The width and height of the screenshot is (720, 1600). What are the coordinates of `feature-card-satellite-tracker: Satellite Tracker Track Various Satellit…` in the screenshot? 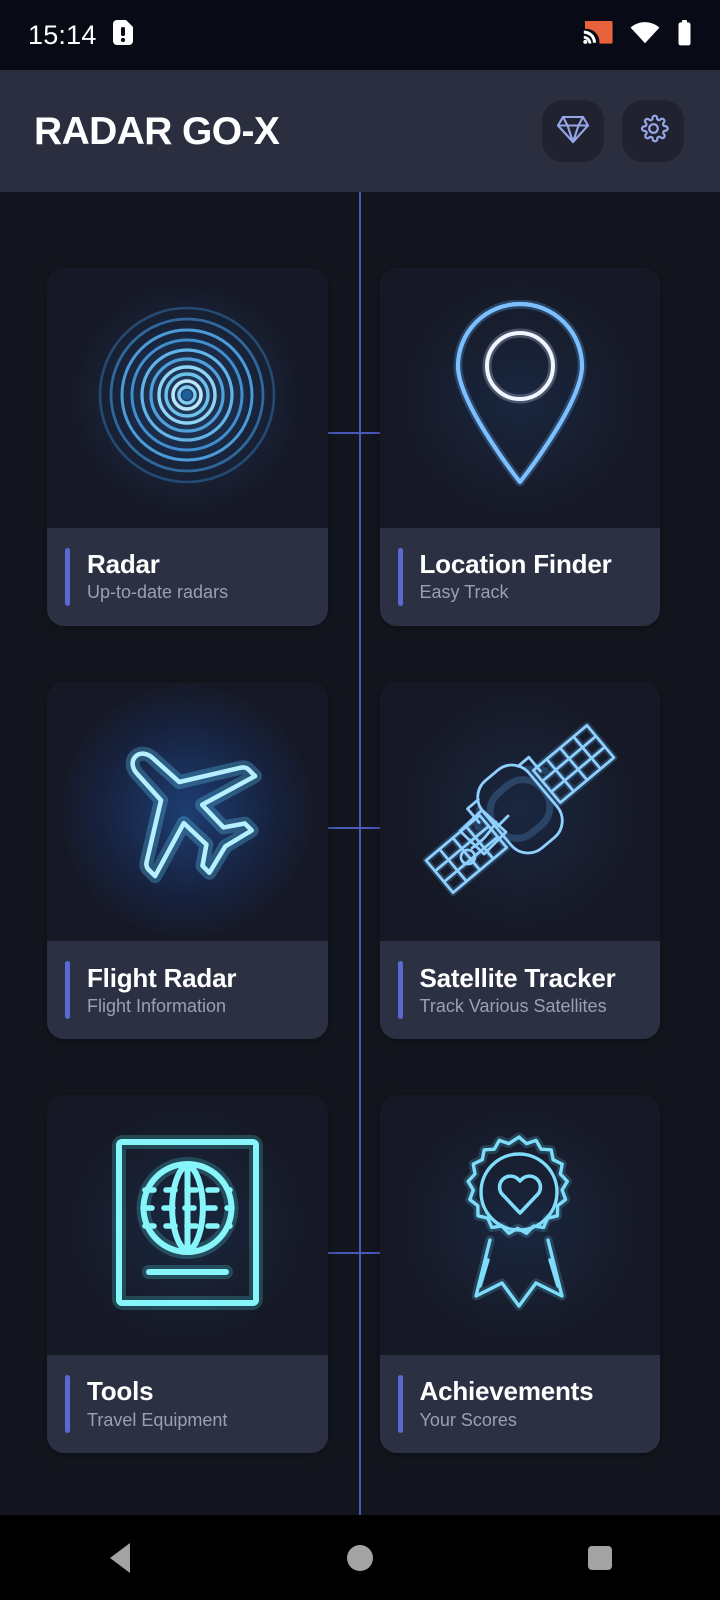 It's located at (519, 860).